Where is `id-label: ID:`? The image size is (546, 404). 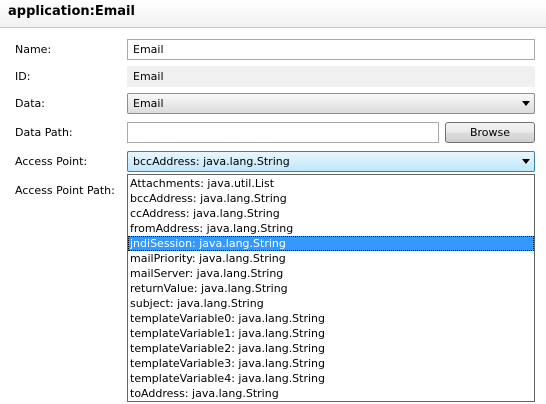
id-label: ID: is located at coordinates (23, 76).